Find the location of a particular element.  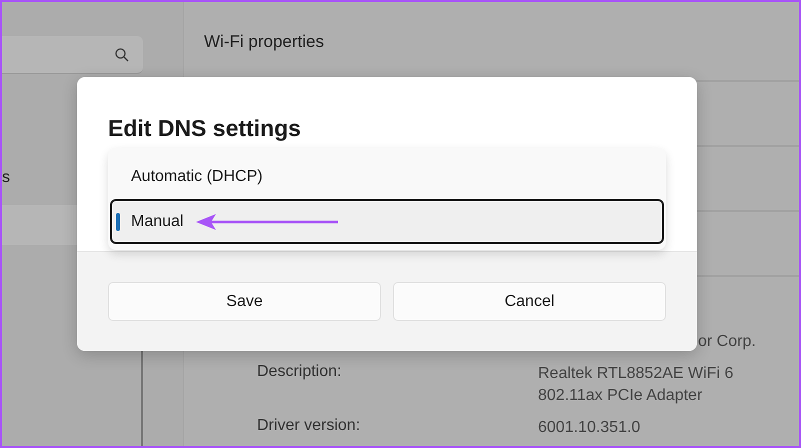

option-label: Manual is located at coordinates (157, 221).